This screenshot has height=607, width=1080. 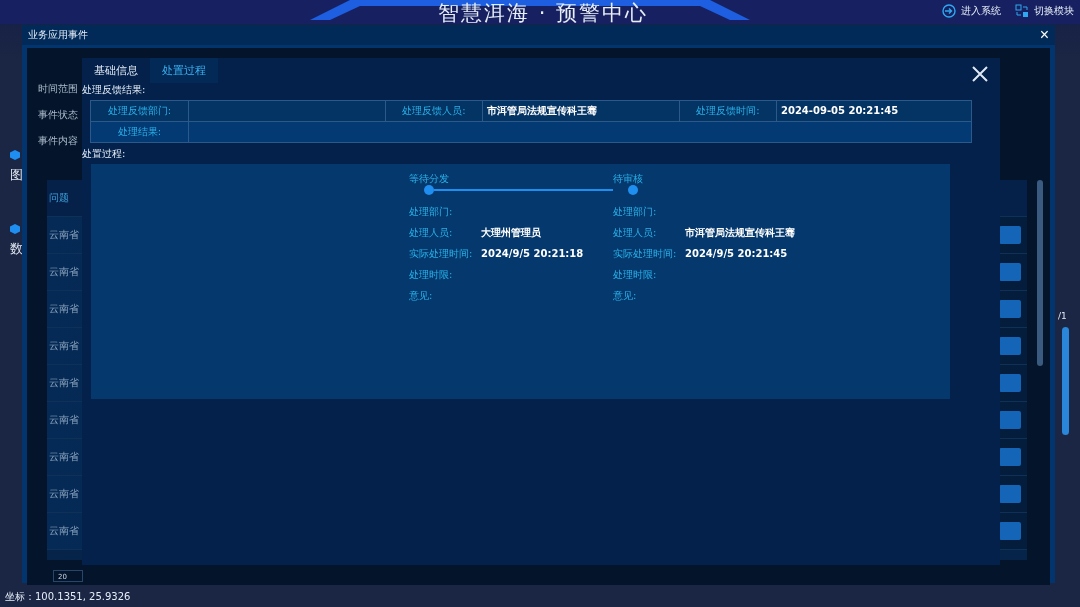 What do you see at coordinates (58, 140) in the screenshot?
I see `filter-label: 事件内容` at bounding box center [58, 140].